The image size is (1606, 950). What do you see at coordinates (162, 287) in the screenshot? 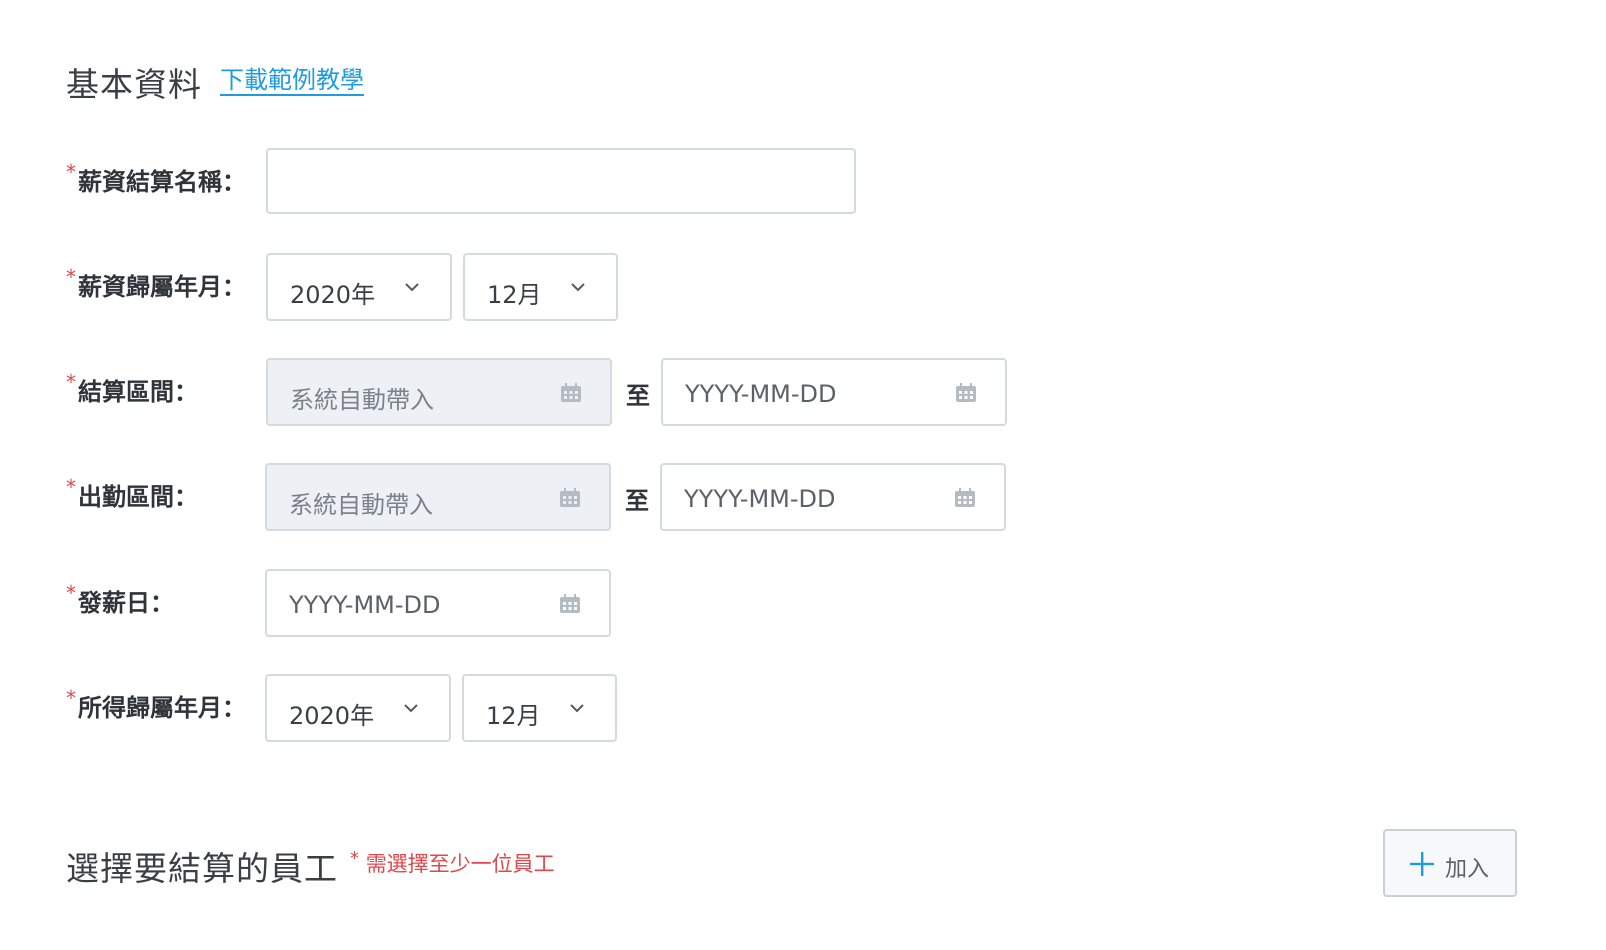
I see `salary-month-label-text: 薪資歸屬年月：` at bounding box center [162, 287].